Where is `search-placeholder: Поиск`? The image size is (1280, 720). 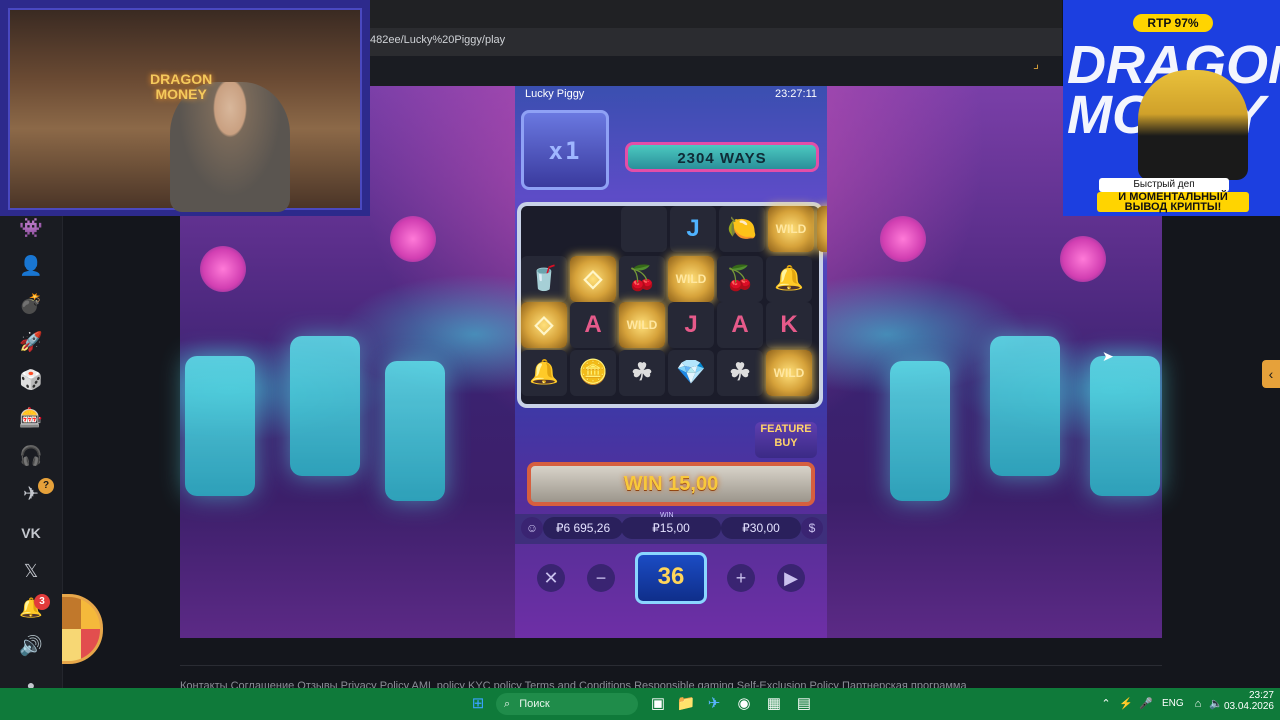
search-placeholder: Поиск is located at coordinates (534, 704).